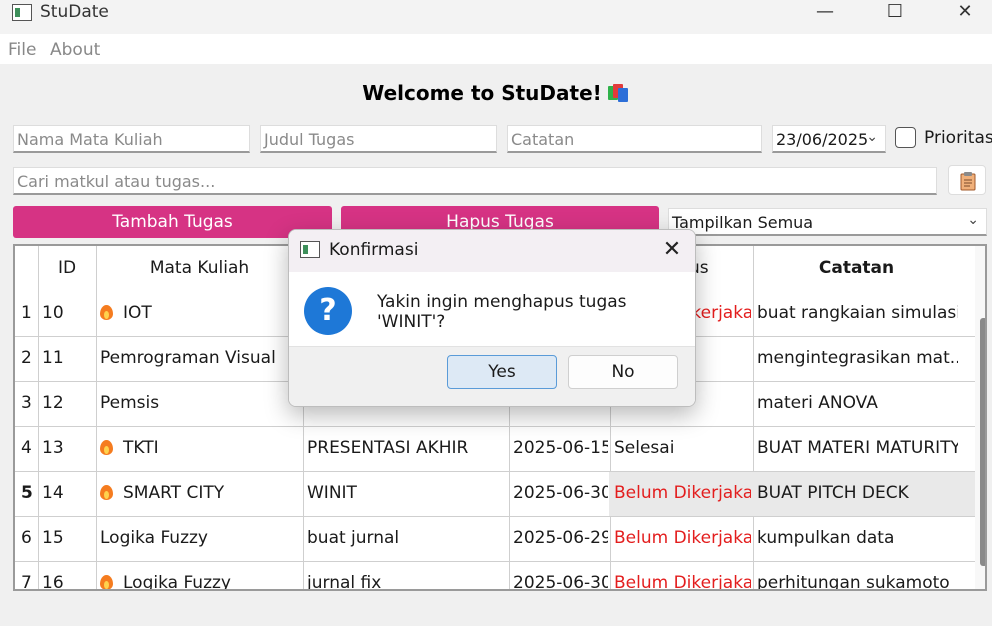 This screenshot has height=626, width=992. What do you see at coordinates (502, 312) in the screenshot?
I see `dialog-message: Yakin ingin menghapus tugas 'WINIT'?` at bounding box center [502, 312].